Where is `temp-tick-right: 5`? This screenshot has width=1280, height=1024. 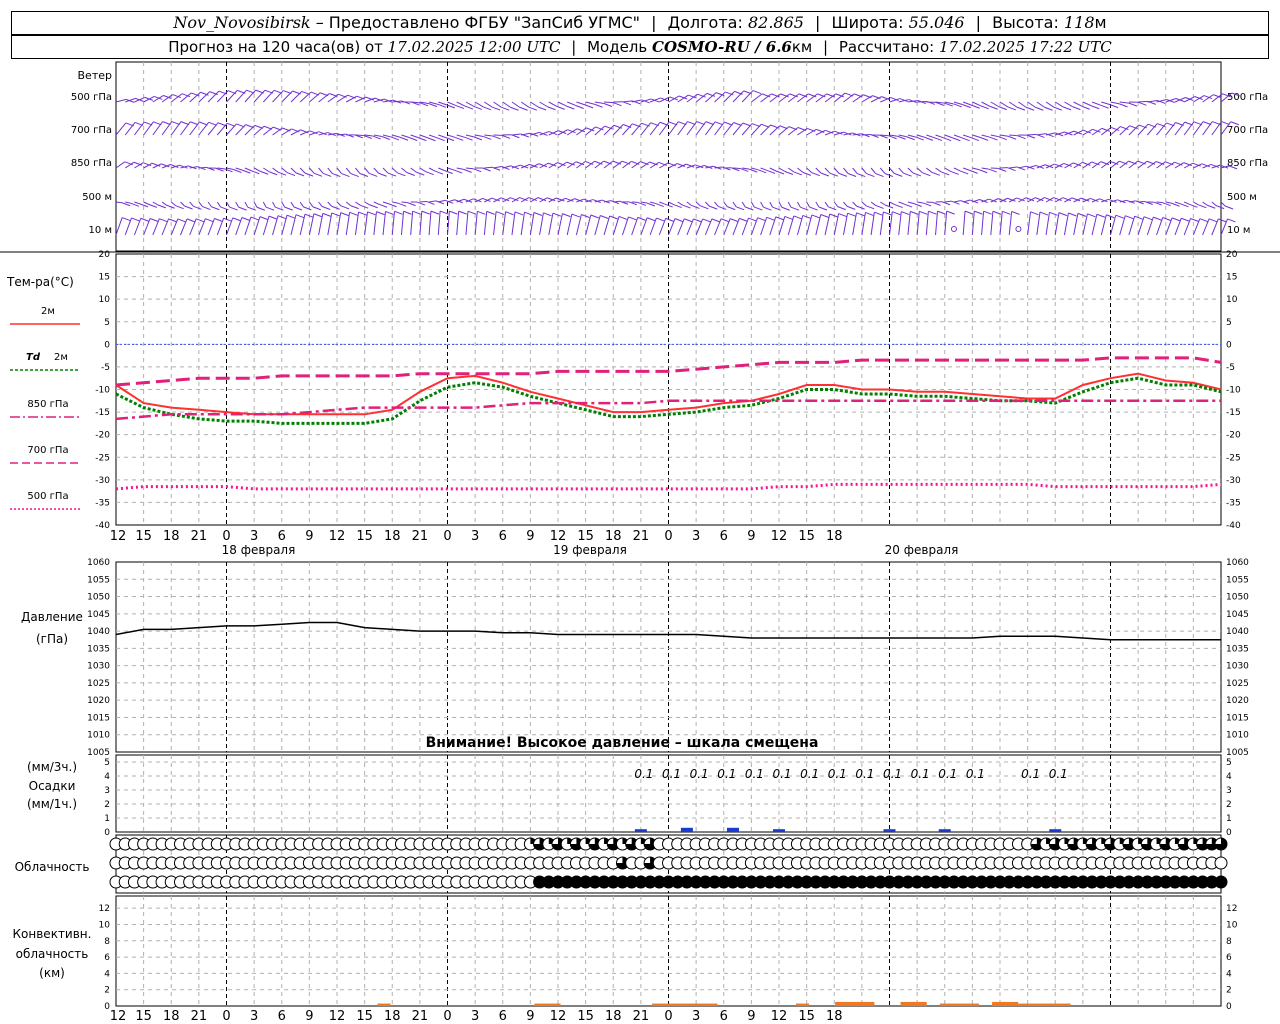 temp-tick-right: 5 is located at coordinates (1229, 323).